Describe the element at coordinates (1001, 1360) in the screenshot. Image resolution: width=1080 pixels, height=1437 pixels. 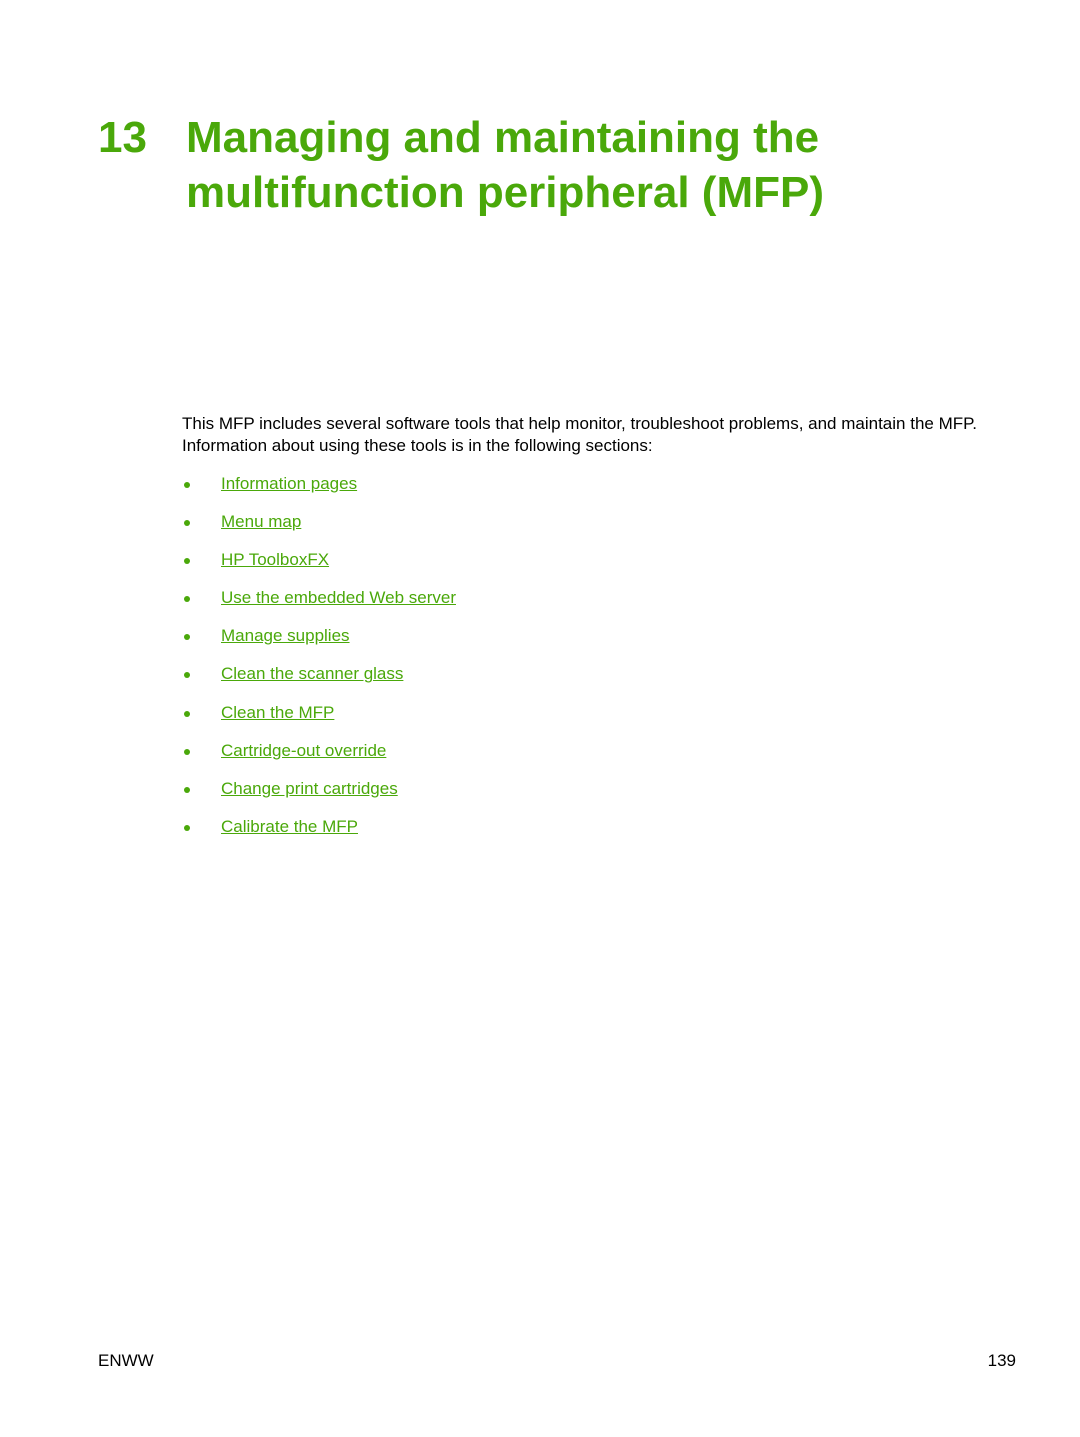
I see `page-number: 139` at that location.